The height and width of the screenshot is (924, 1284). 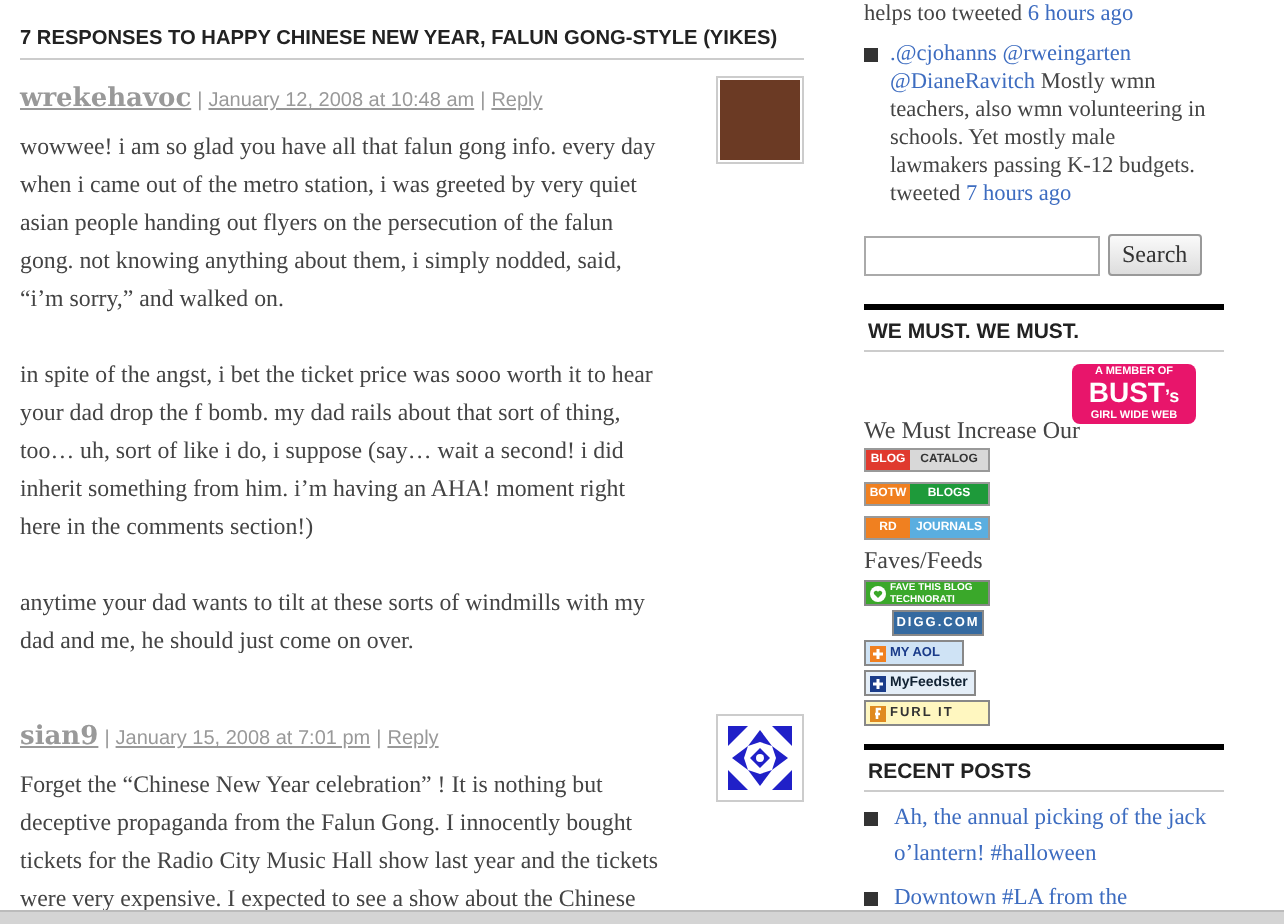 I want to click on comment-text: wowwee! i am so glad you have all that falun gong info. every day when i came out of the metro station, i was greeted by very quiet asian people handing out flyers on the persecution of the falun gong. not knowing anything about them, i simply nodded, said, “i’m sorry,” and walked on., so click(x=339, y=223).